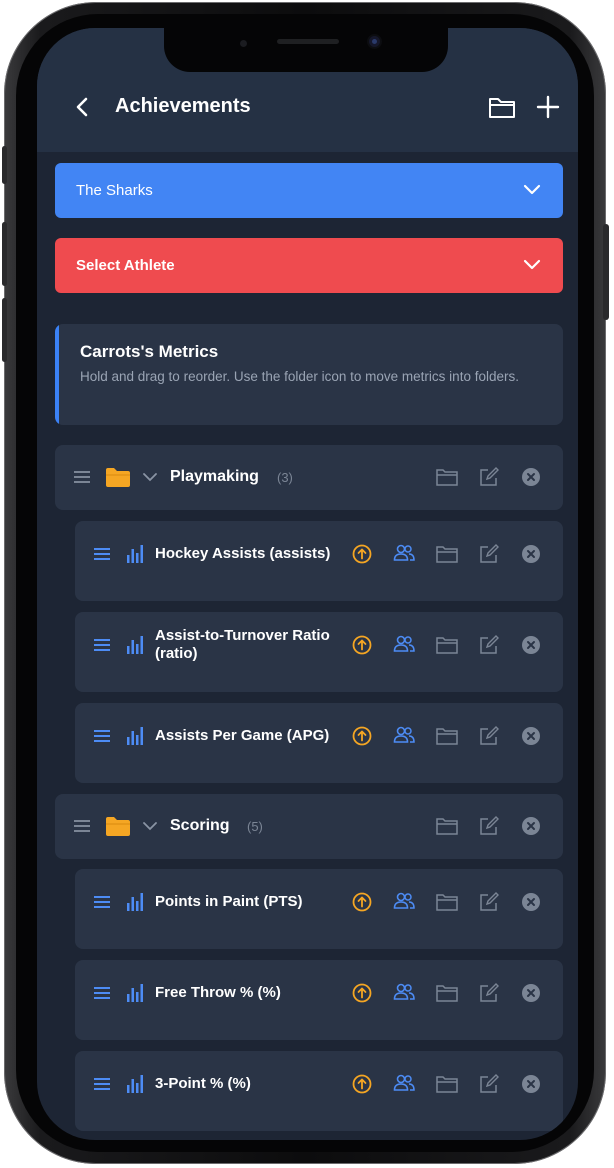 The image size is (614, 1168). I want to click on metric-item: Assists Per Game (APG), so click(319, 743).